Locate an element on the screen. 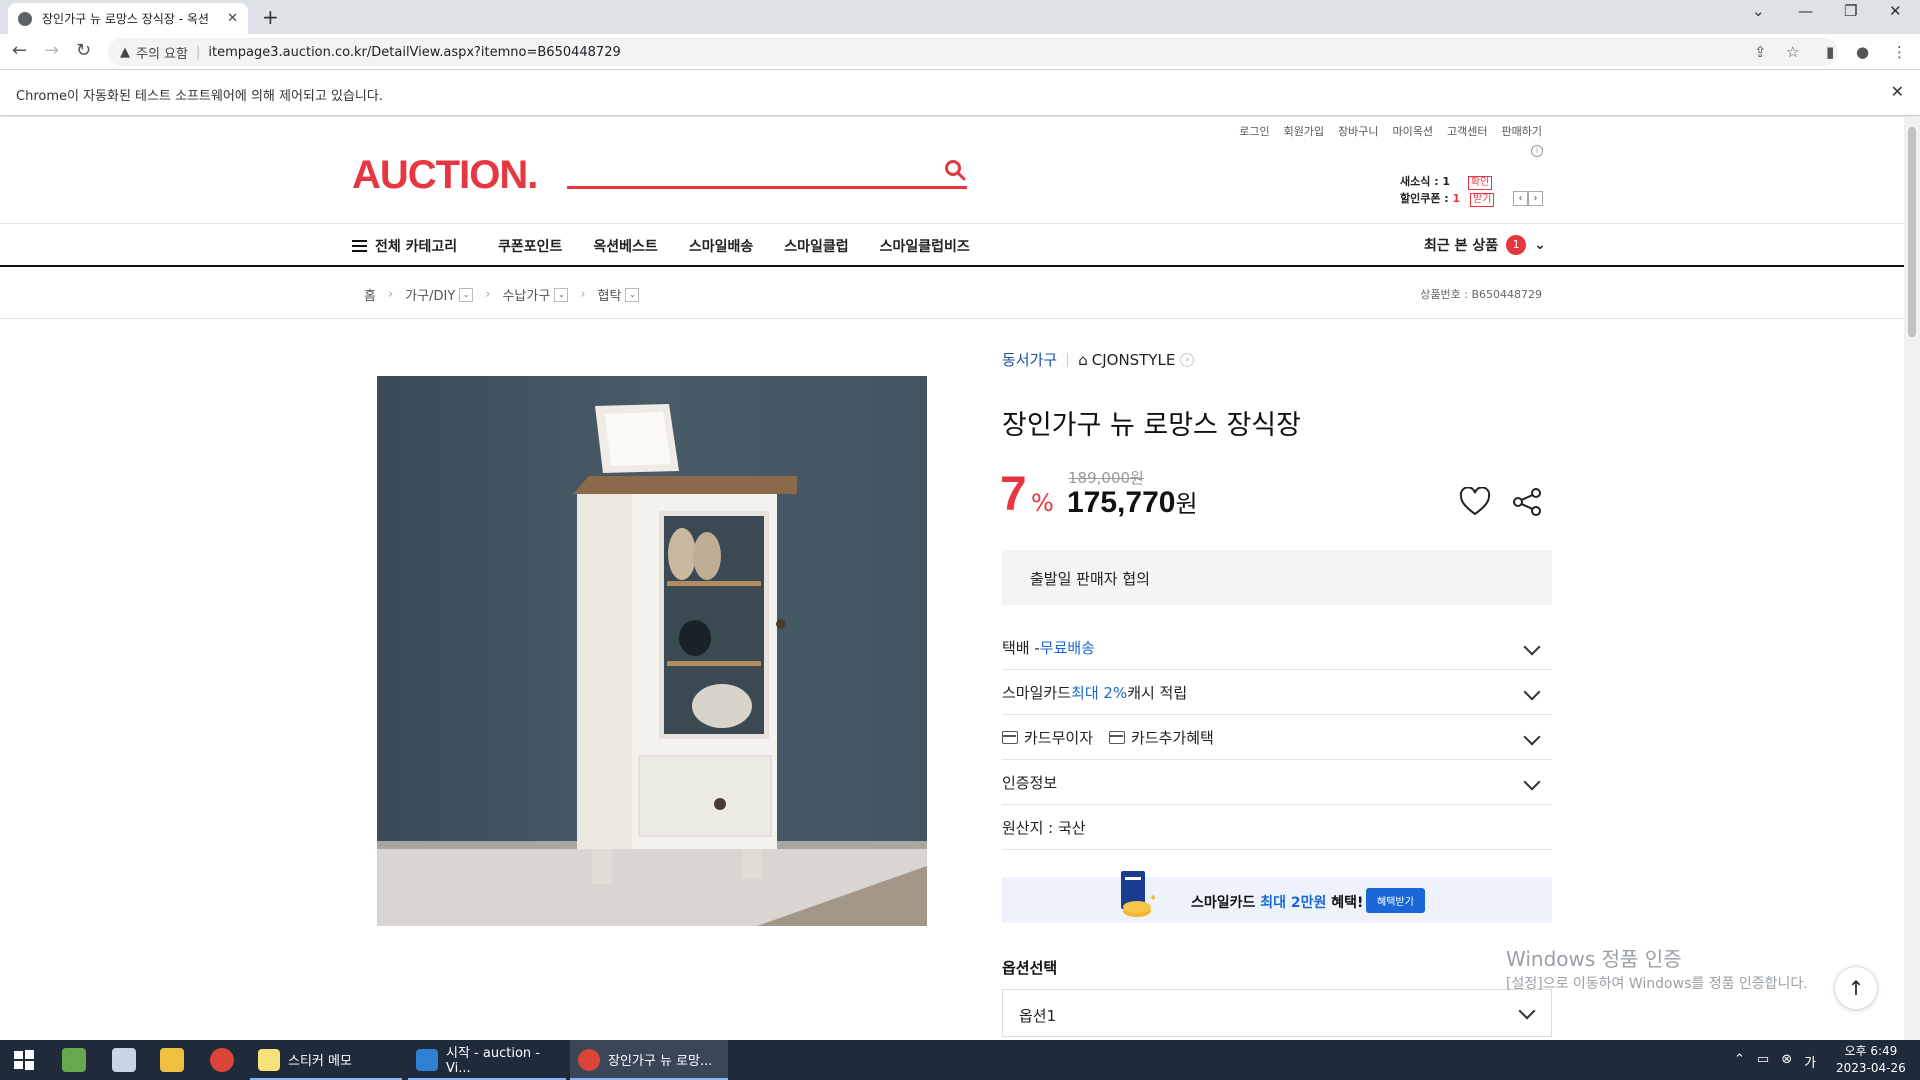 Image resolution: width=1920 pixels, height=1080 pixels. bookmark-star-icon: ☆ is located at coordinates (1792, 52).